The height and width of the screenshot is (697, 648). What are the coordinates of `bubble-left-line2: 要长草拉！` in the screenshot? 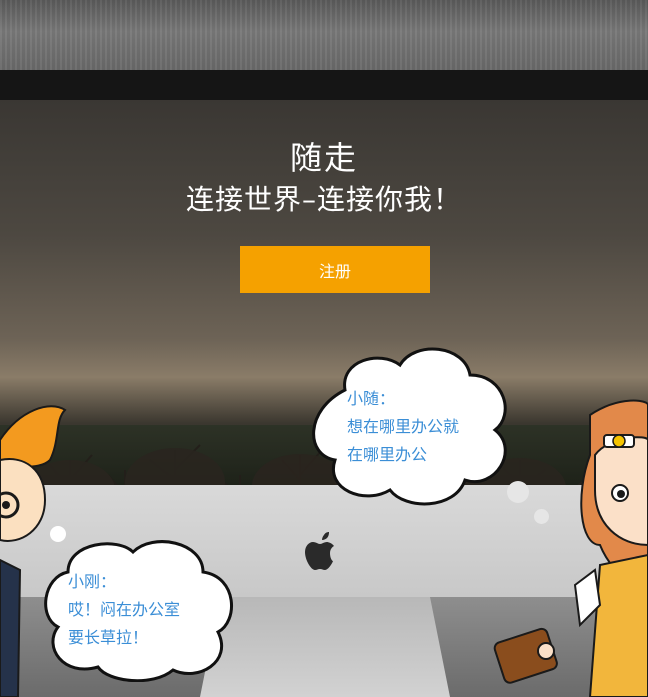 It's located at (108, 637).